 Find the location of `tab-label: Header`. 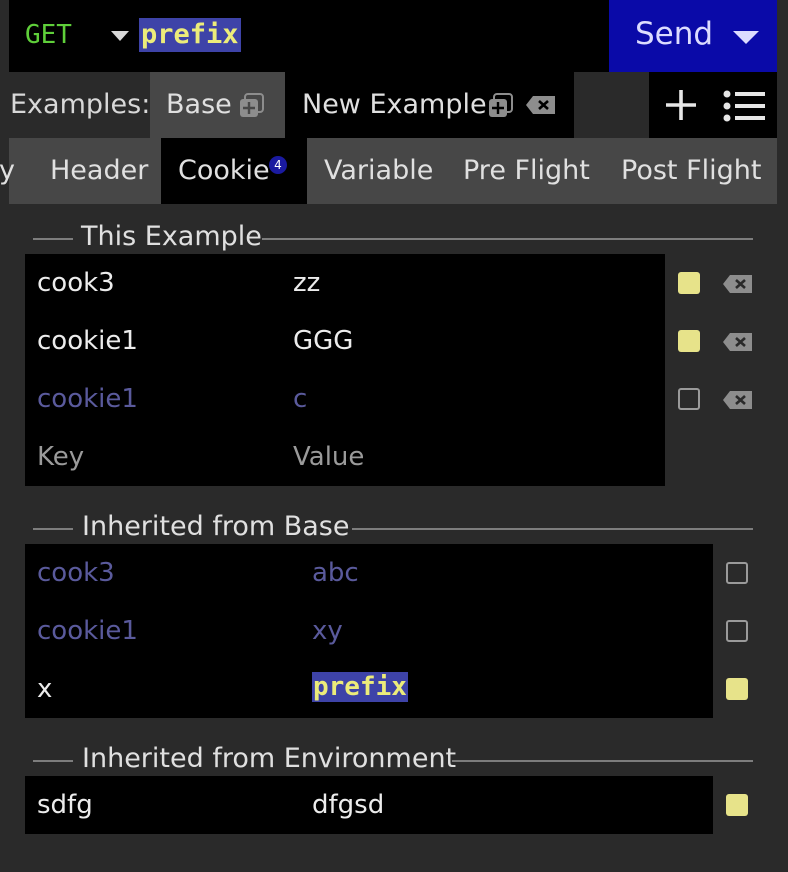

tab-label: Header is located at coordinates (99, 170).